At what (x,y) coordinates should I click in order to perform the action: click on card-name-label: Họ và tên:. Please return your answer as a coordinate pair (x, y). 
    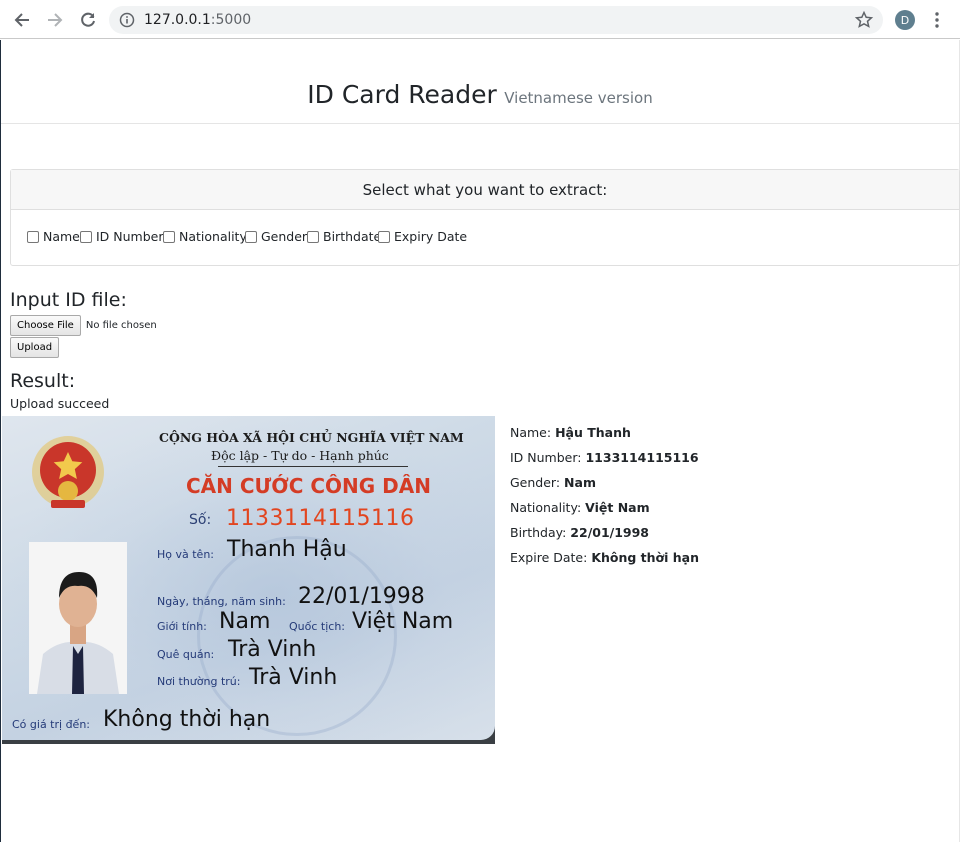
    Looking at the image, I should click on (186, 554).